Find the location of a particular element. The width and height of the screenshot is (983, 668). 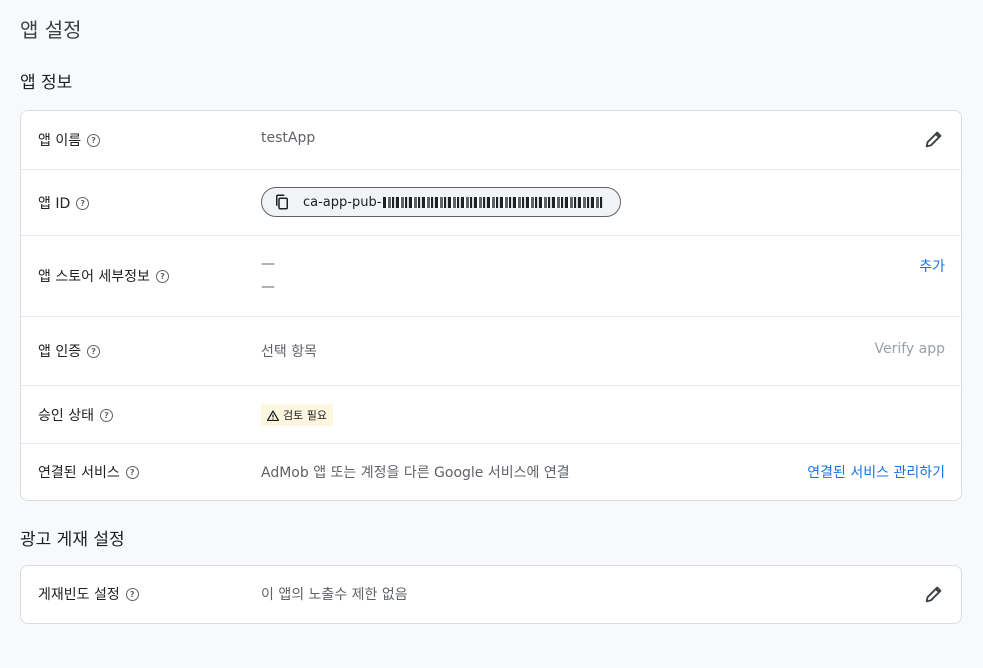

app-id-row: 앱 ID ? ca-app-pub- is located at coordinates (491, 202).